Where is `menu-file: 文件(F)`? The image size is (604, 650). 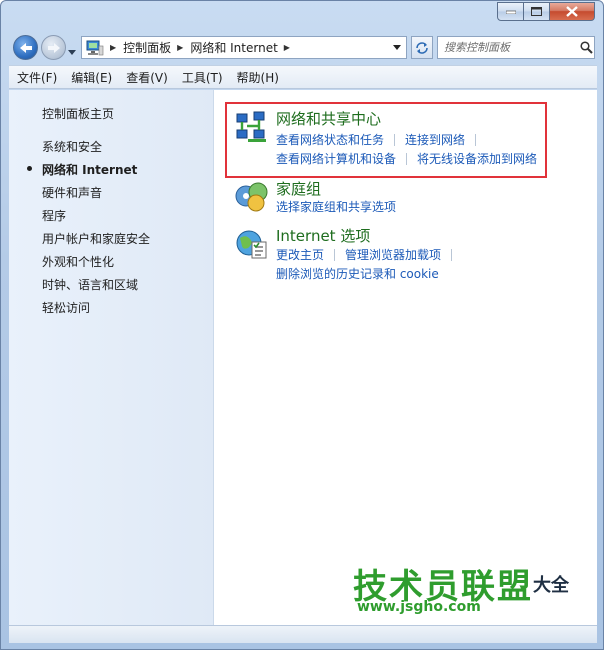 menu-file: 文件(F) is located at coordinates (37, 77).